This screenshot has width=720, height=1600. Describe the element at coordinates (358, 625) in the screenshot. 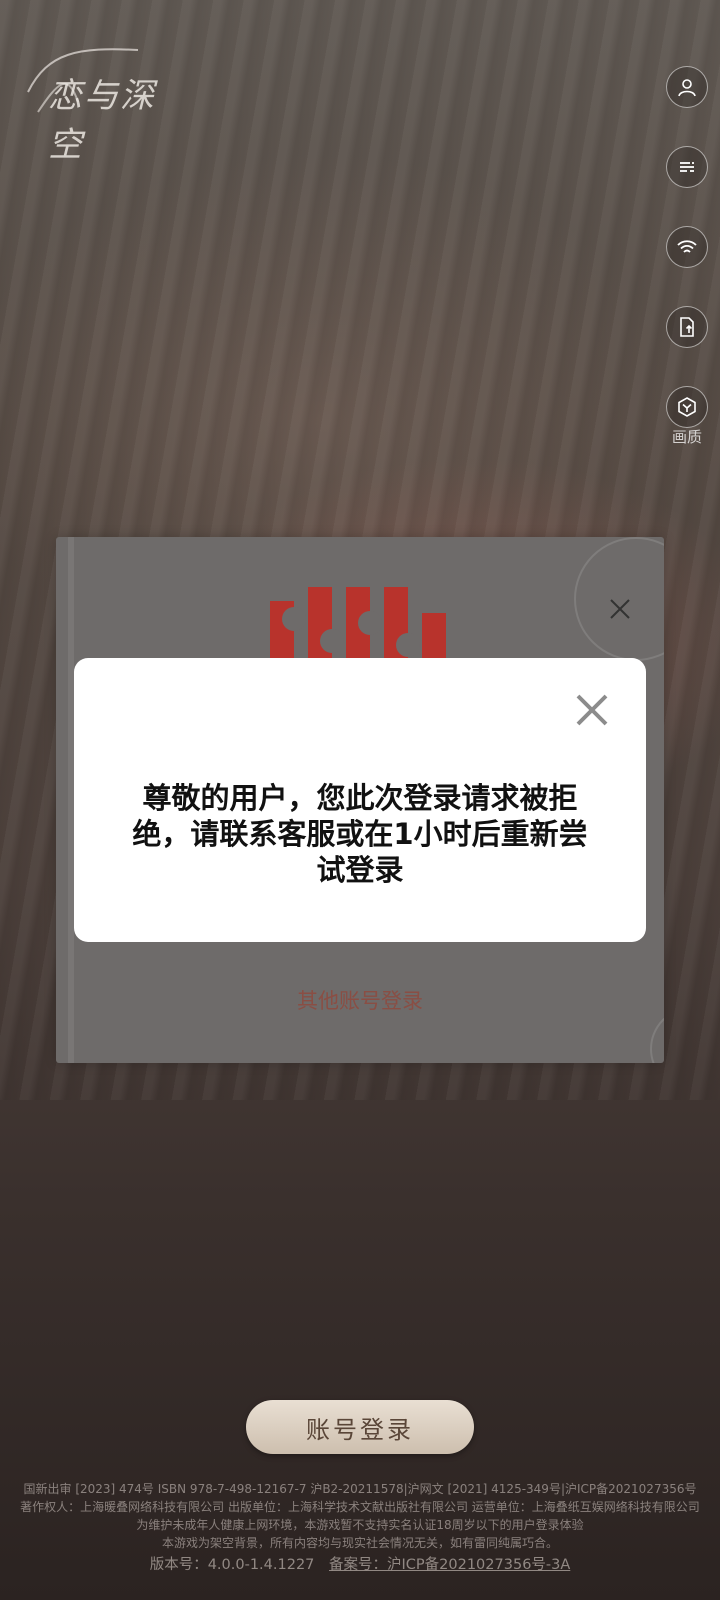

I see `publisher-logo` at that location.